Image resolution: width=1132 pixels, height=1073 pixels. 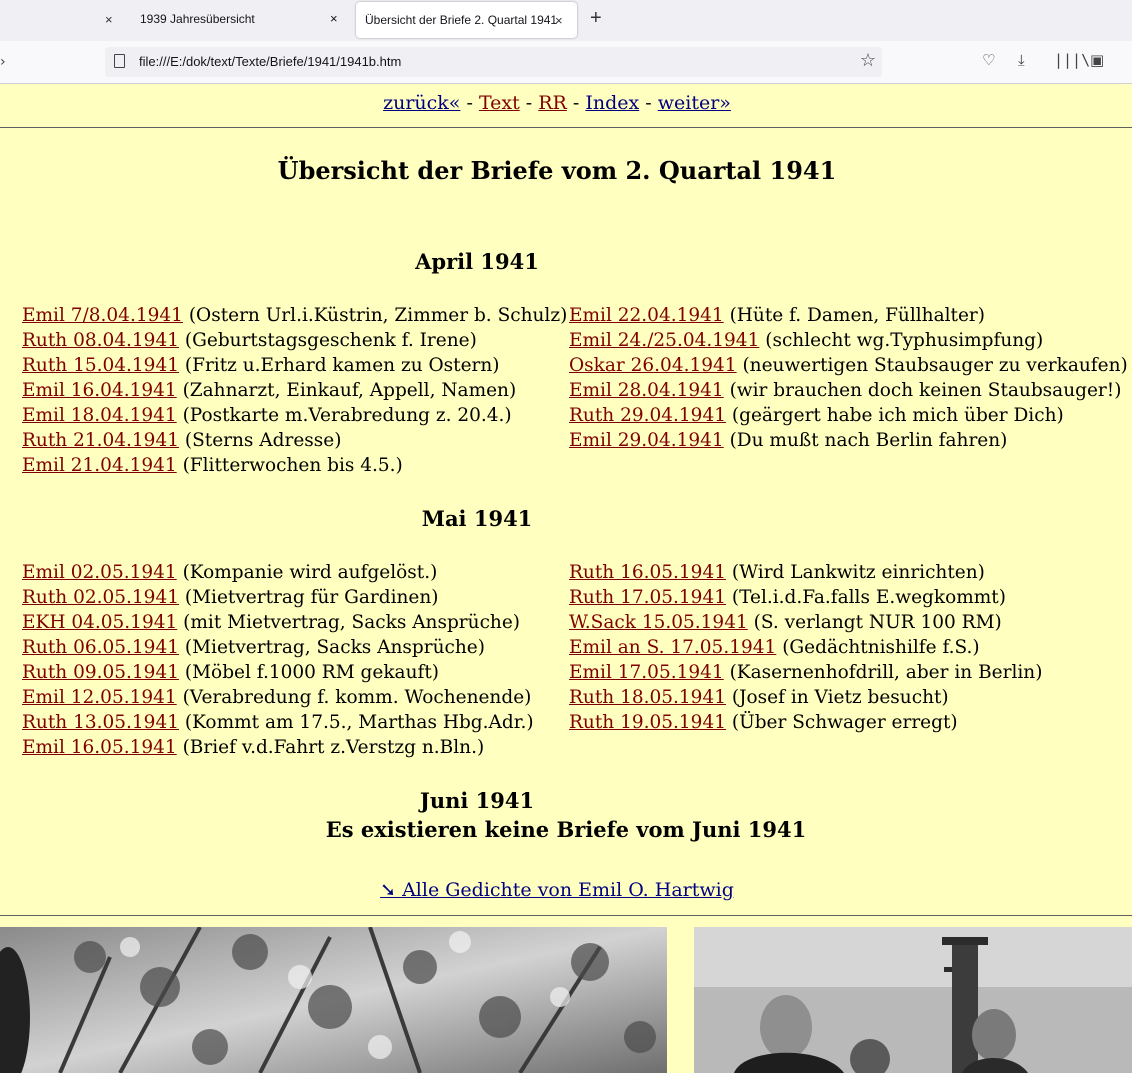 What do you see at coordinates (477, 800) in the screenshot?
I see `month-heading-juni: Juni 1941` at bounding box center [477, 800].